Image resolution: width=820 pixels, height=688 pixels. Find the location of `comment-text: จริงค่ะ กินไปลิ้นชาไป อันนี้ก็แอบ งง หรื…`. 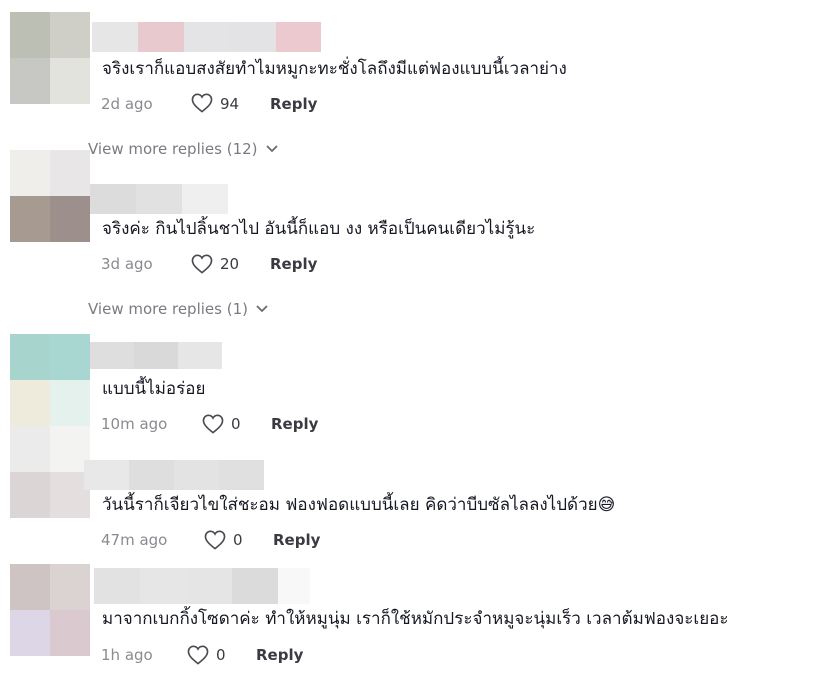

comment-text: จริงค่ะ กินไปลิ้นชาไป อันนี้ก็แอบ งง หรื… is located at coordinates (319, 229).